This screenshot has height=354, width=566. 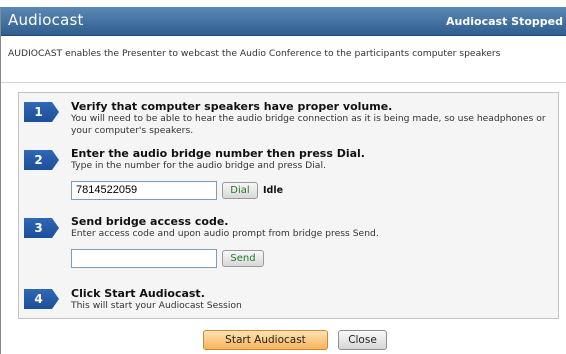 I want to click on step-title: Click Start Audiocast., so click(x=138, y=293).